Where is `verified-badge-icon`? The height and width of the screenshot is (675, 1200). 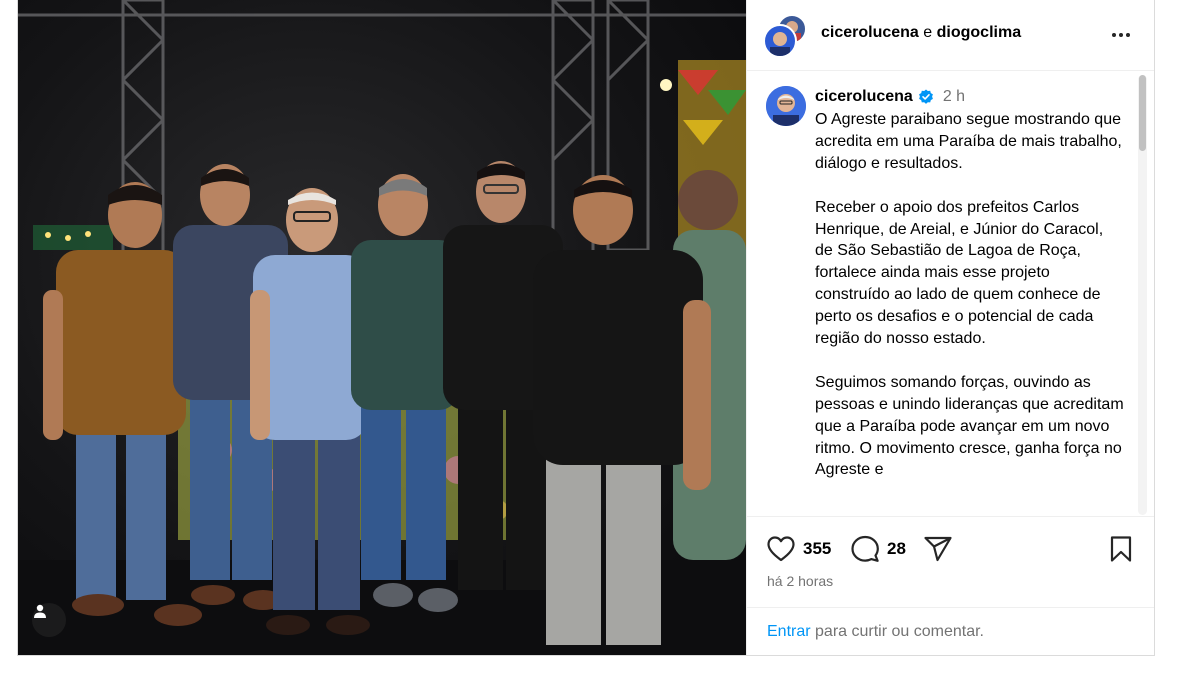
verified-badge-icon is located at coordinates (925, 96).